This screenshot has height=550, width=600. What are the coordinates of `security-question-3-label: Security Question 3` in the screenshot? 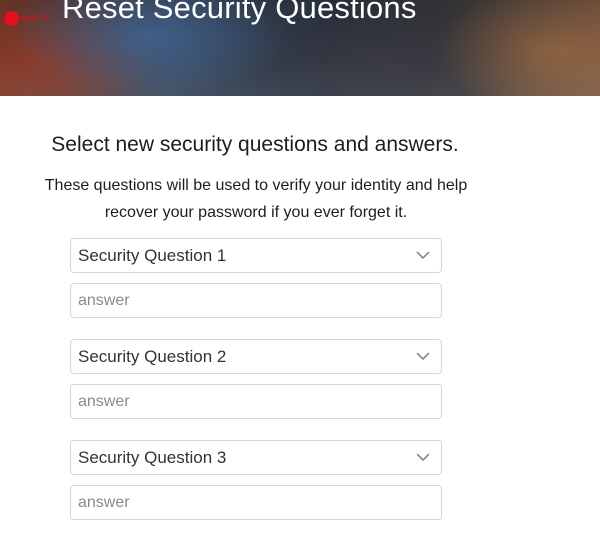 It's located at (152, 457).